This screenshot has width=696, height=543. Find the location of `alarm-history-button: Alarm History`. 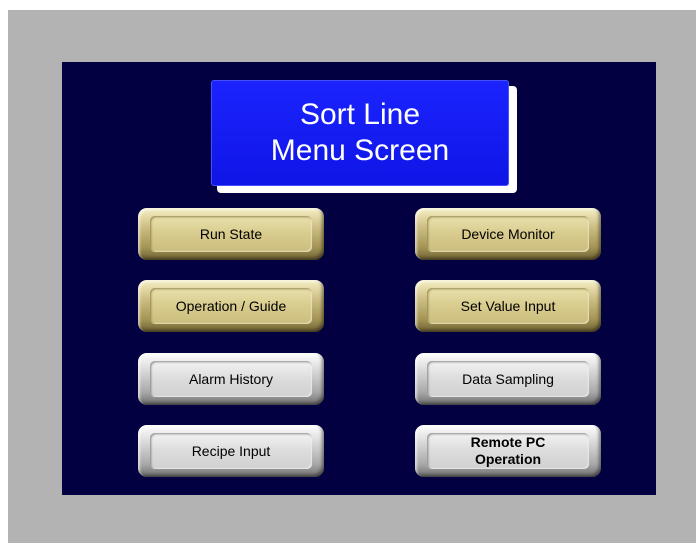

alarm-history-button: Alarm History is located at coordinates (231, 379).